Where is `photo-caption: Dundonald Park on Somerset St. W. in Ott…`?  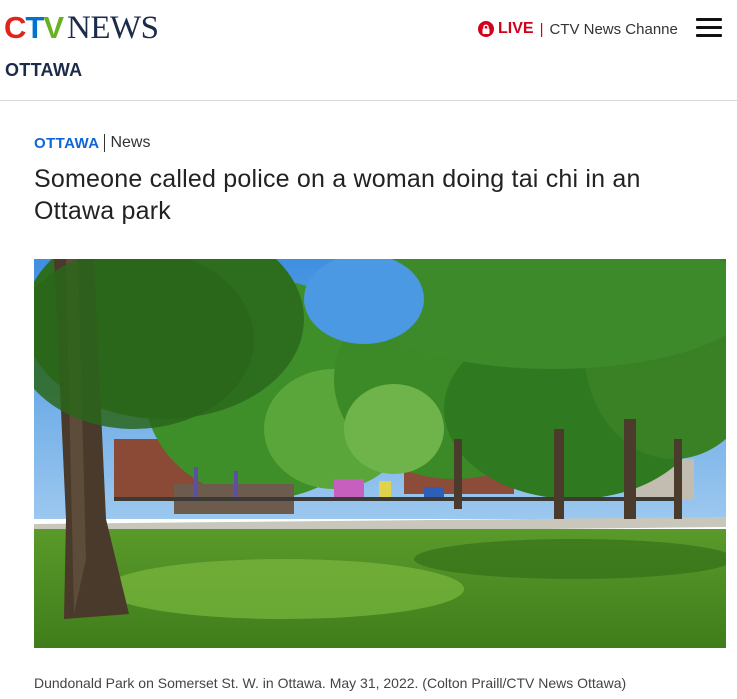
photo-caption: Dundonald Park on Somerset St. W. in Ott… is located at coordinates (330, 683).